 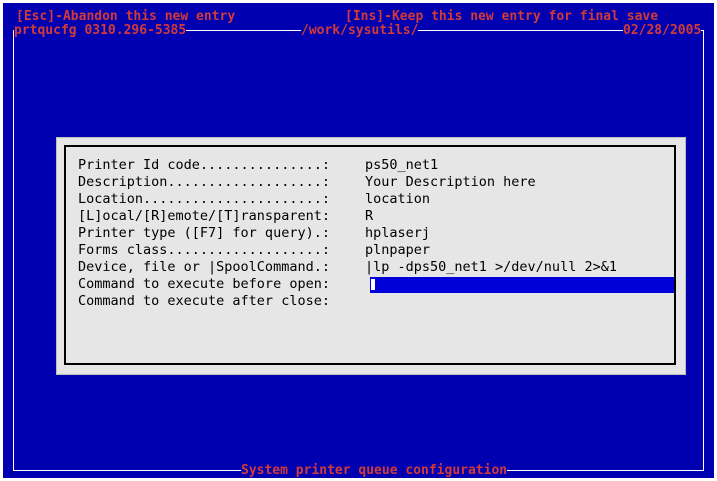 What do you see at coordinates (360, 30) in the screenshot?
I see `working-path-label: /work/sysutils/` at bounding box center [360, 30].